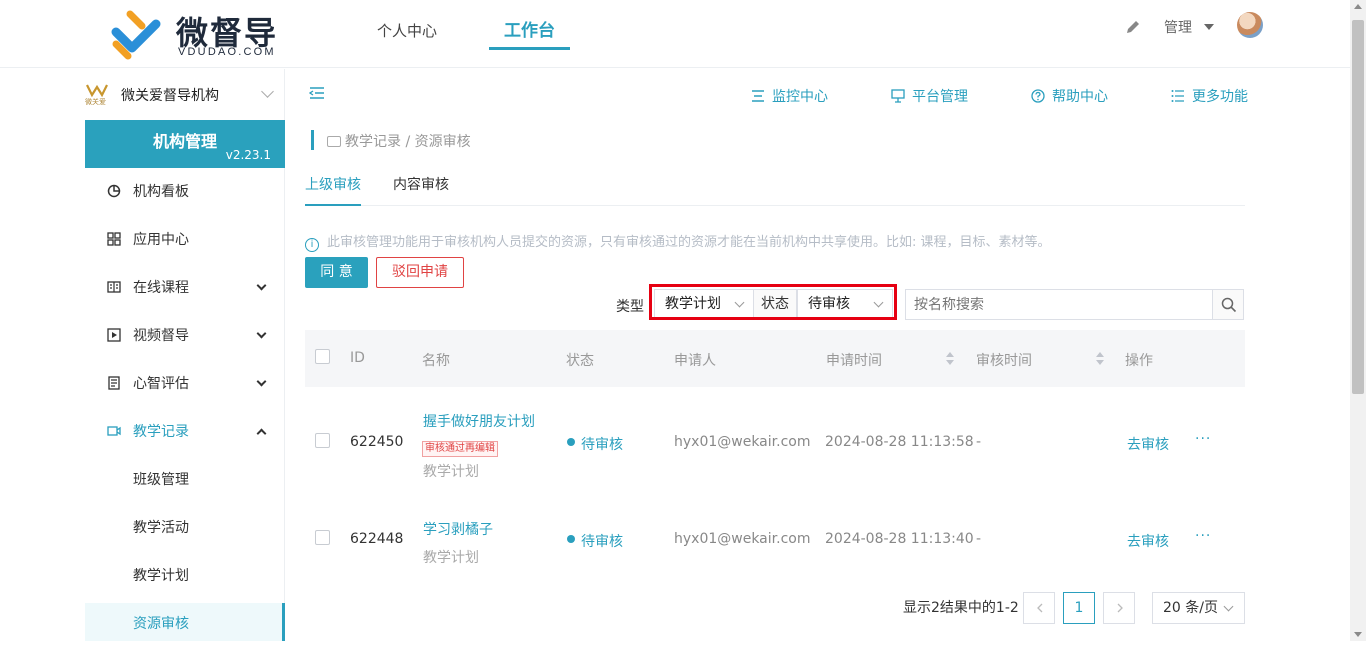 This screenshot has width=1366, height=645. What do you see at coordinates (261, 433) in the screenshot?
I see `chevron-up-icon` at bounding box center [261, 433].